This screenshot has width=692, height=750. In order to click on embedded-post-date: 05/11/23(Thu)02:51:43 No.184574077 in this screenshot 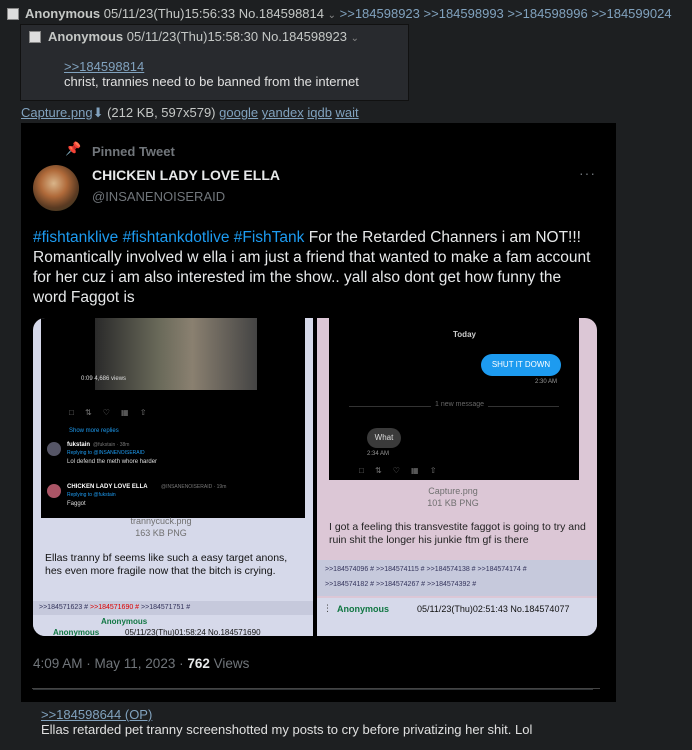, I will do `click(493, 609)`.